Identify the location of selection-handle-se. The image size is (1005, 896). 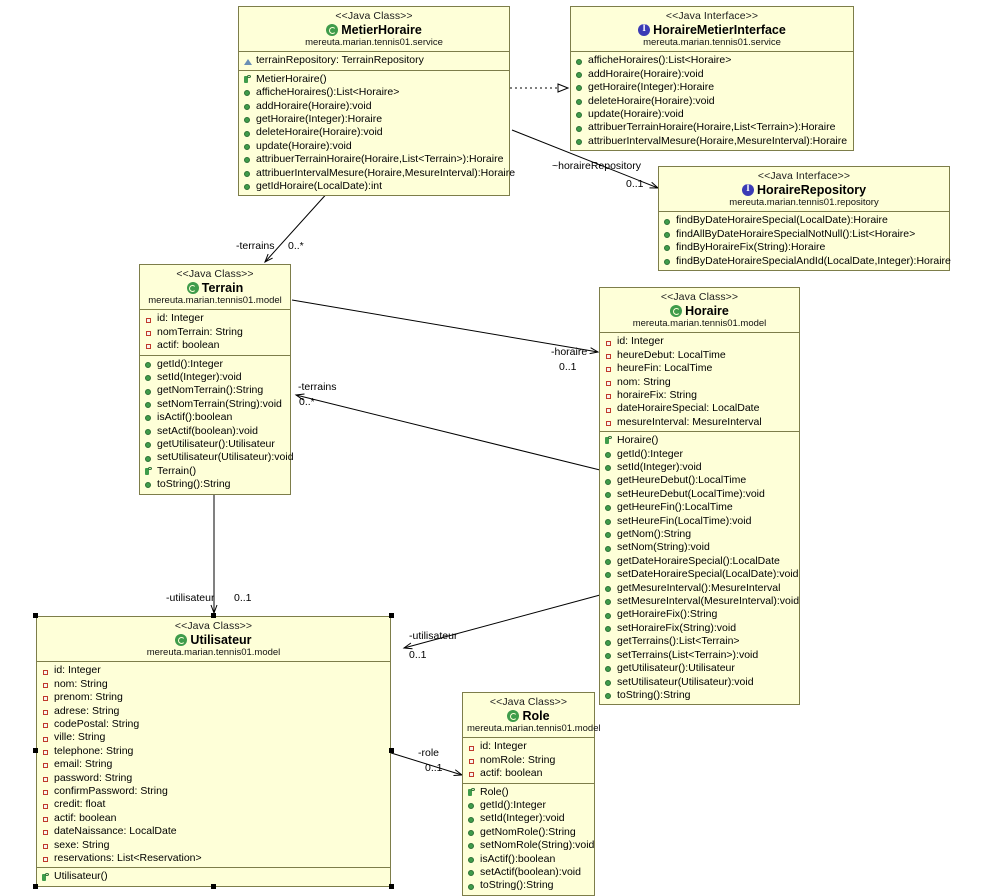
(391, 886).